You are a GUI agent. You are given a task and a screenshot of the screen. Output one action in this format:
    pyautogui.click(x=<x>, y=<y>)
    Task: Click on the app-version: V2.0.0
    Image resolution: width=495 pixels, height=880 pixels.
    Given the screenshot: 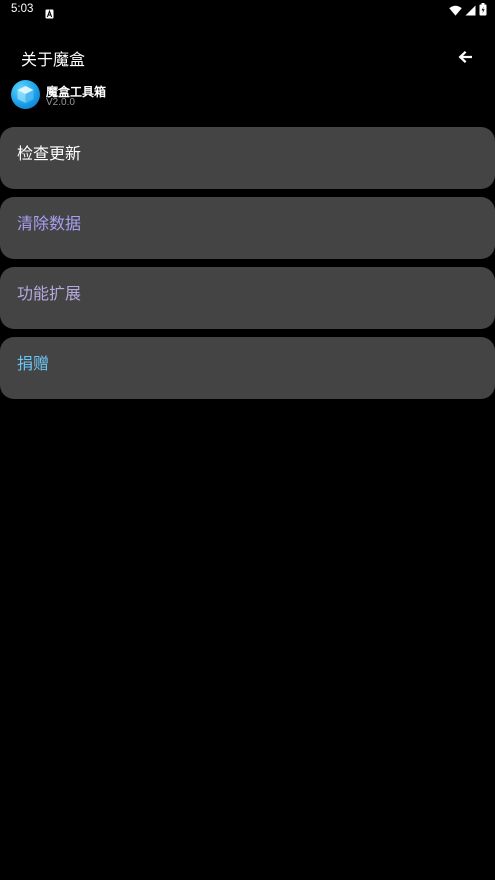 What is the action you would take?
    pyautogui.click(x=60, y=102)
    